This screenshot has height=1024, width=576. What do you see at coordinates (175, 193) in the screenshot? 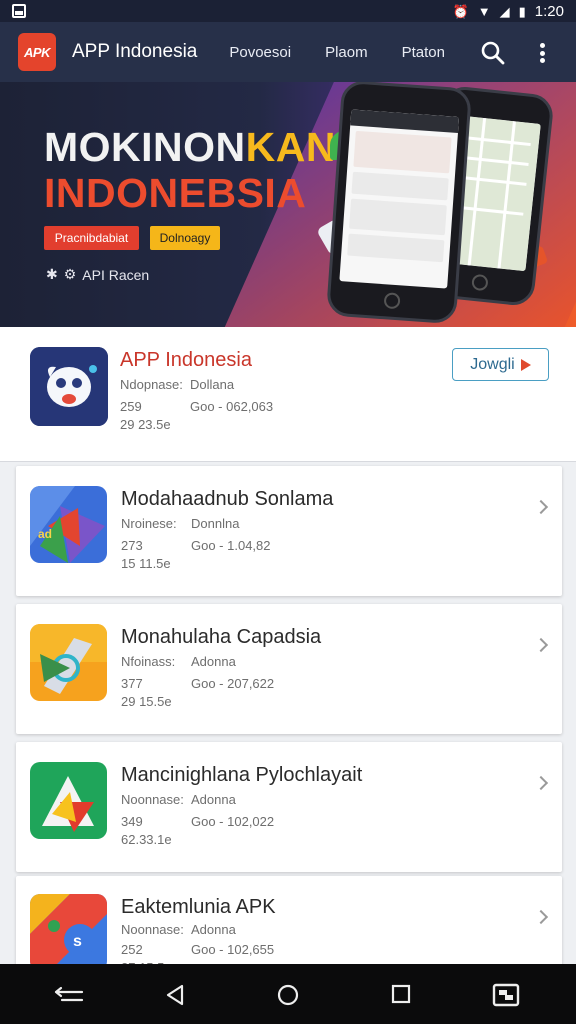
I see `banner-title-line2: INDONEBSIA` at bounding box center [175, 193].